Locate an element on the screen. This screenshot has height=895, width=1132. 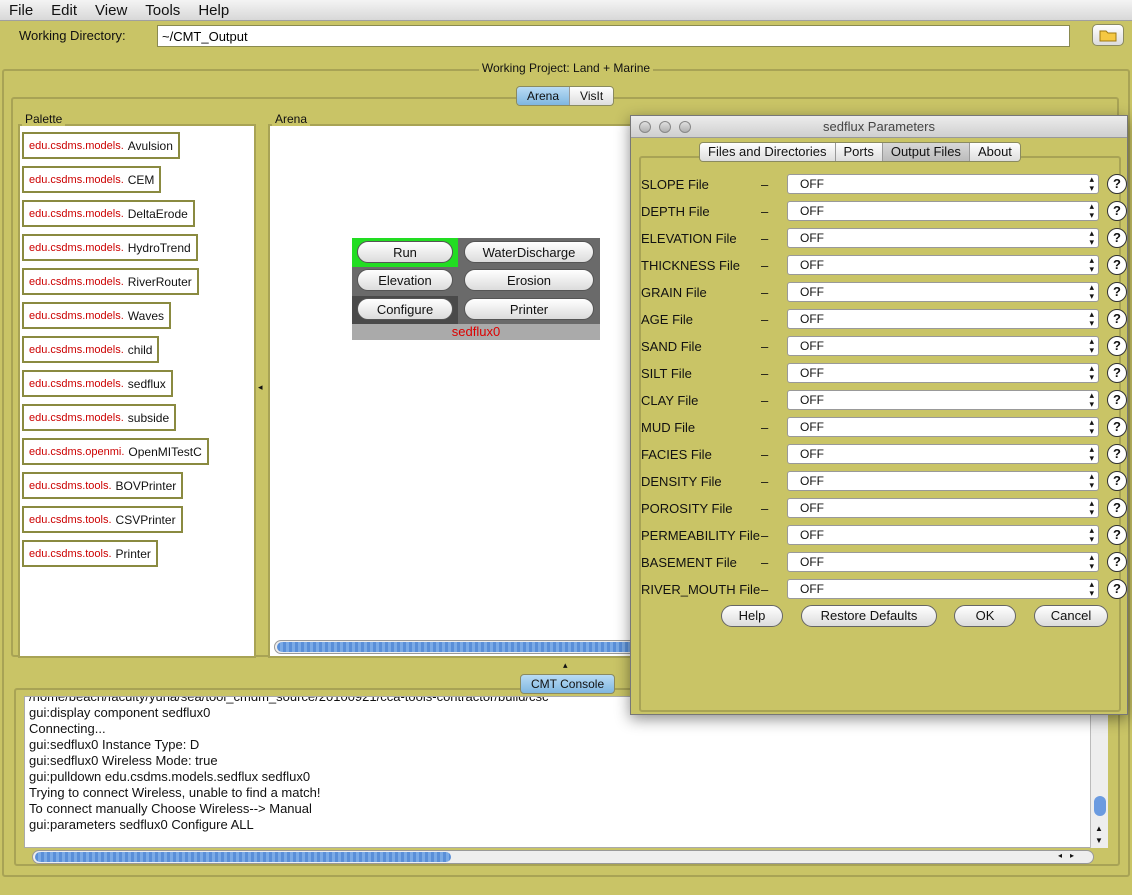
console-line: gui:sedflux0 Instance Type: D is located at coordinates (114, 744).